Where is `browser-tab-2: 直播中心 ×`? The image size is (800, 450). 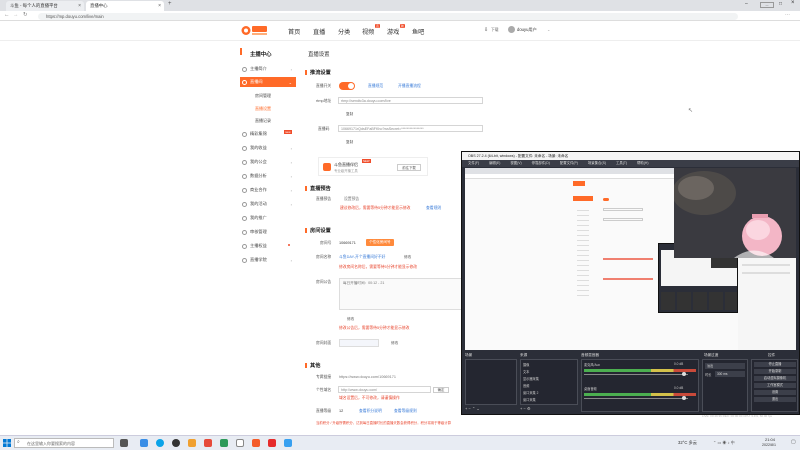 browser-tab-2: 直播中心 × is located at coordinates (125, 6).